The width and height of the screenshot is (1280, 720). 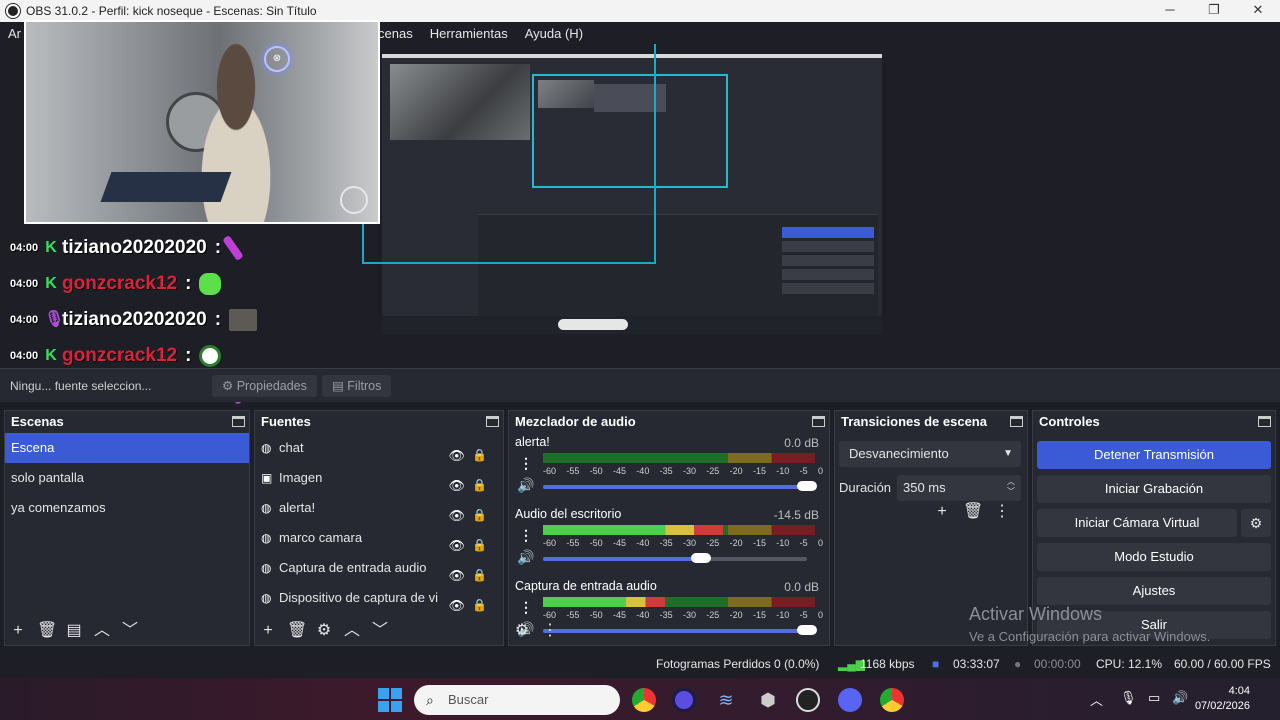 What do you see at coordinates (1154, 455) in the screenshot?
I see `stop-streaming-button: Detener Transmisión` at bounding box center [1154, 455].